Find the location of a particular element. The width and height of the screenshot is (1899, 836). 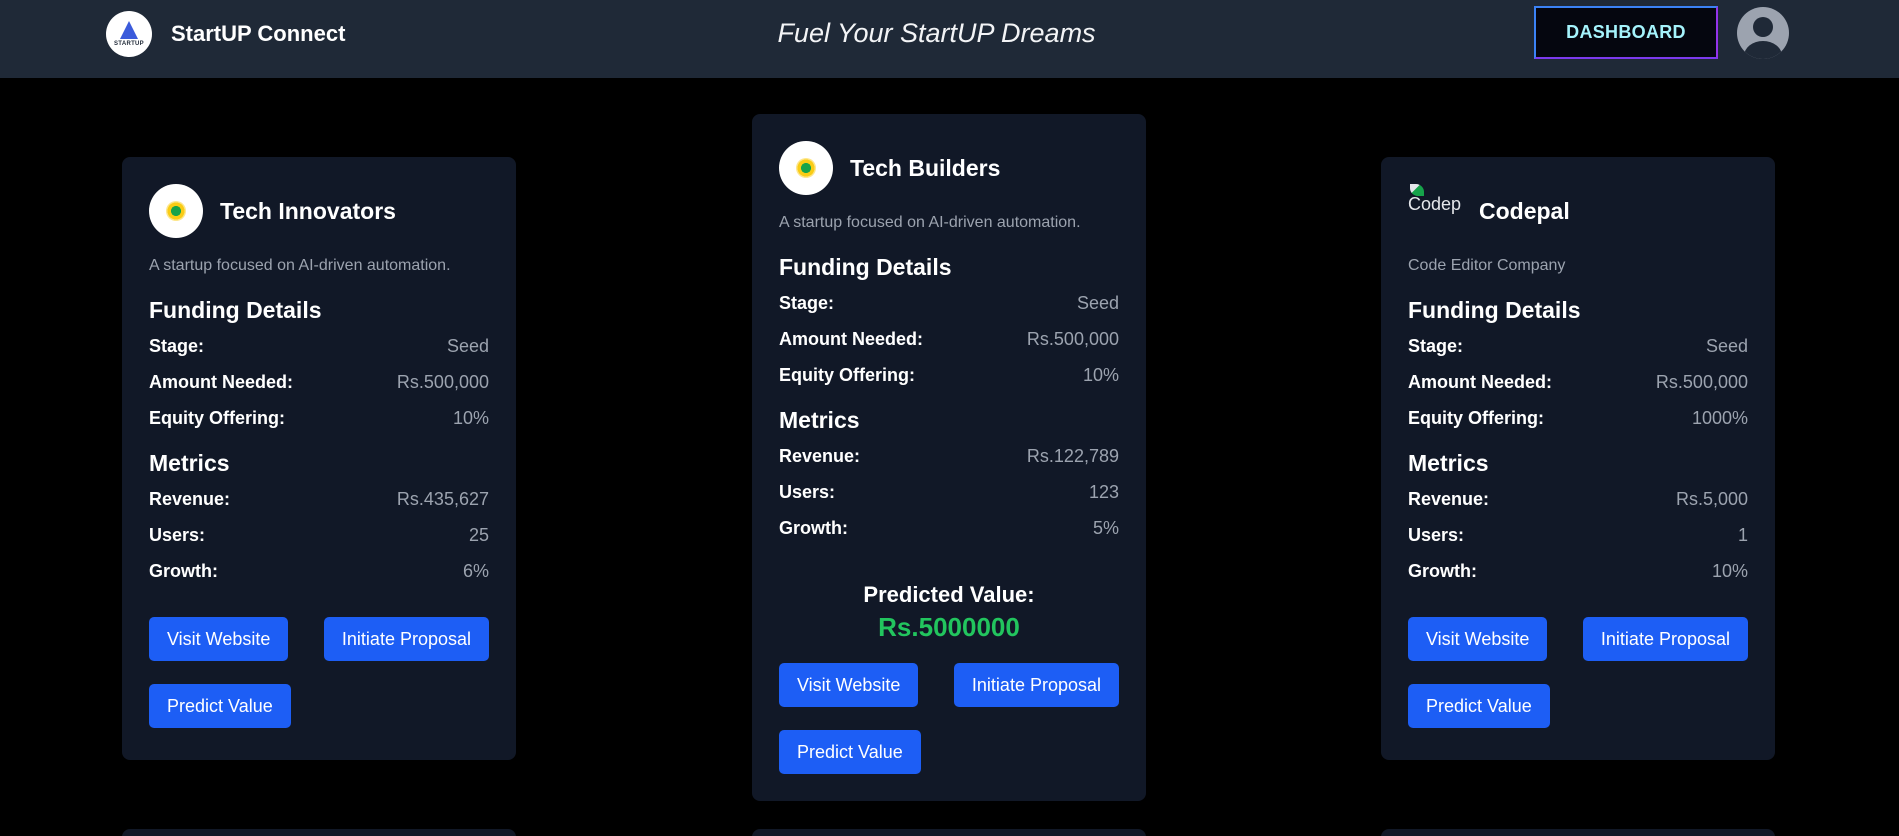

users-row: Users: 25 is located at coordinates (319, 534).